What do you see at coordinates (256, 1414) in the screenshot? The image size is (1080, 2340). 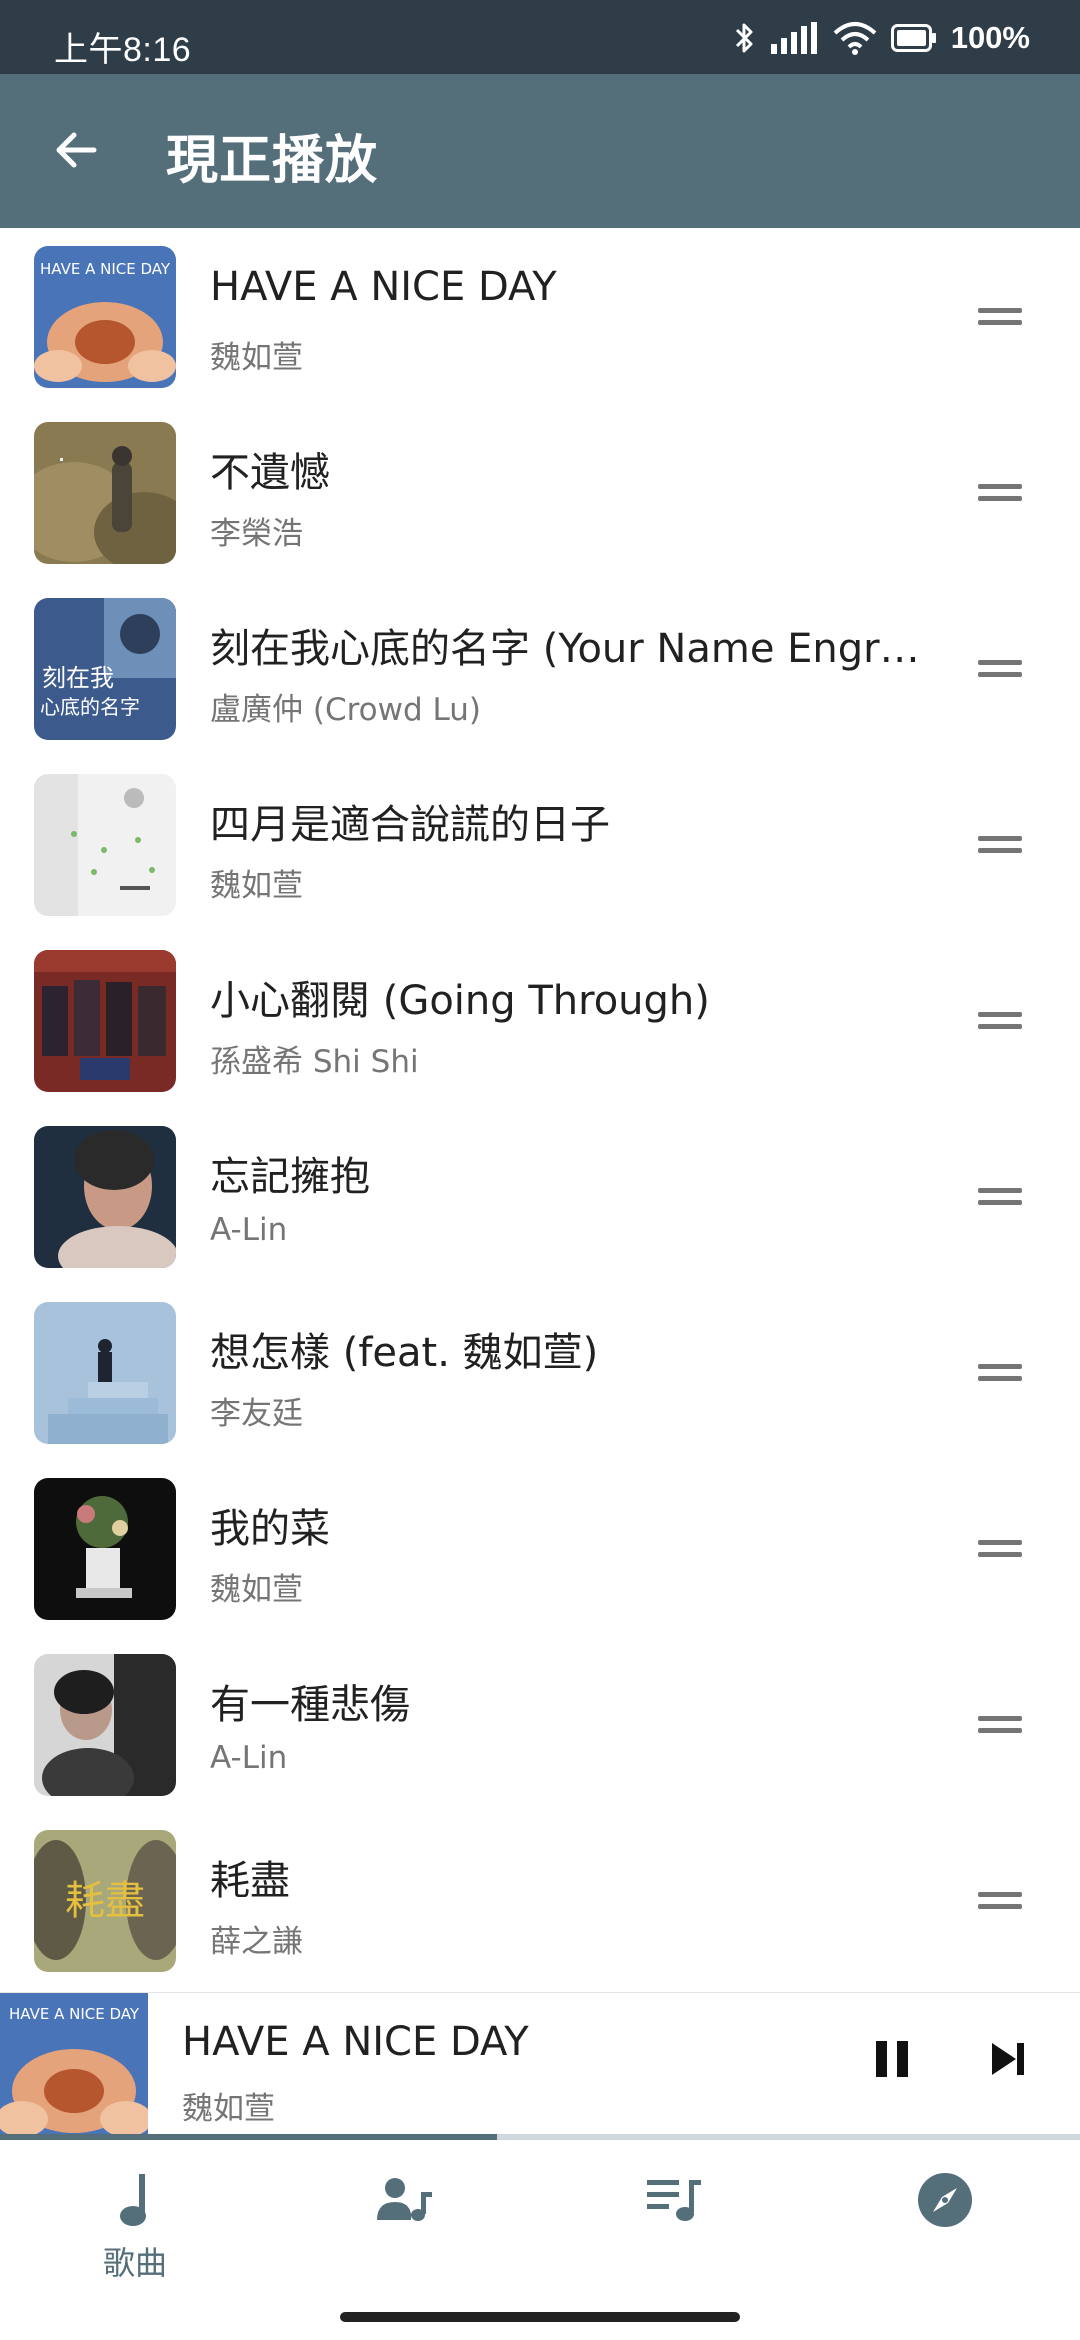 I see `song-artist: 李友廷` at bounding box center [256, 1414].